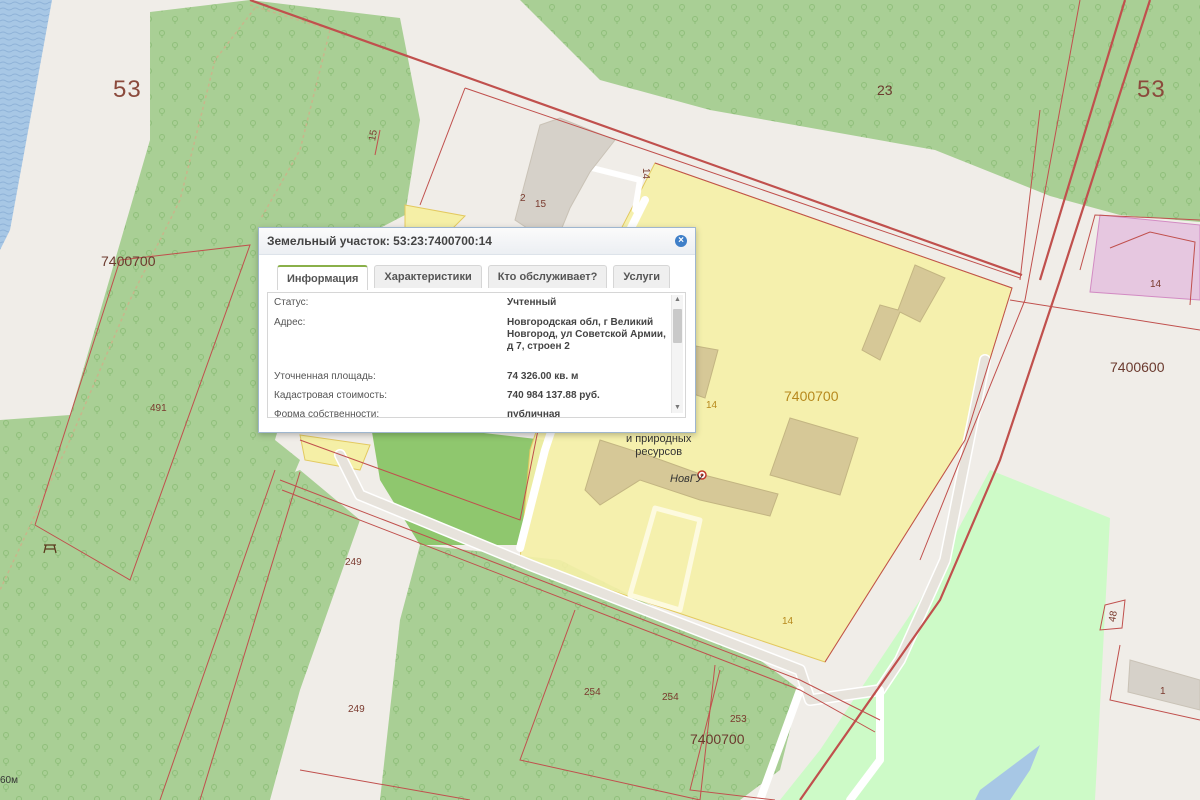 The height and width of the screenshot is (800, 1200). Describe the element at coordinates (677, 354) in the screenshot. I see `scrollbar: ▲ ▼` at that location.